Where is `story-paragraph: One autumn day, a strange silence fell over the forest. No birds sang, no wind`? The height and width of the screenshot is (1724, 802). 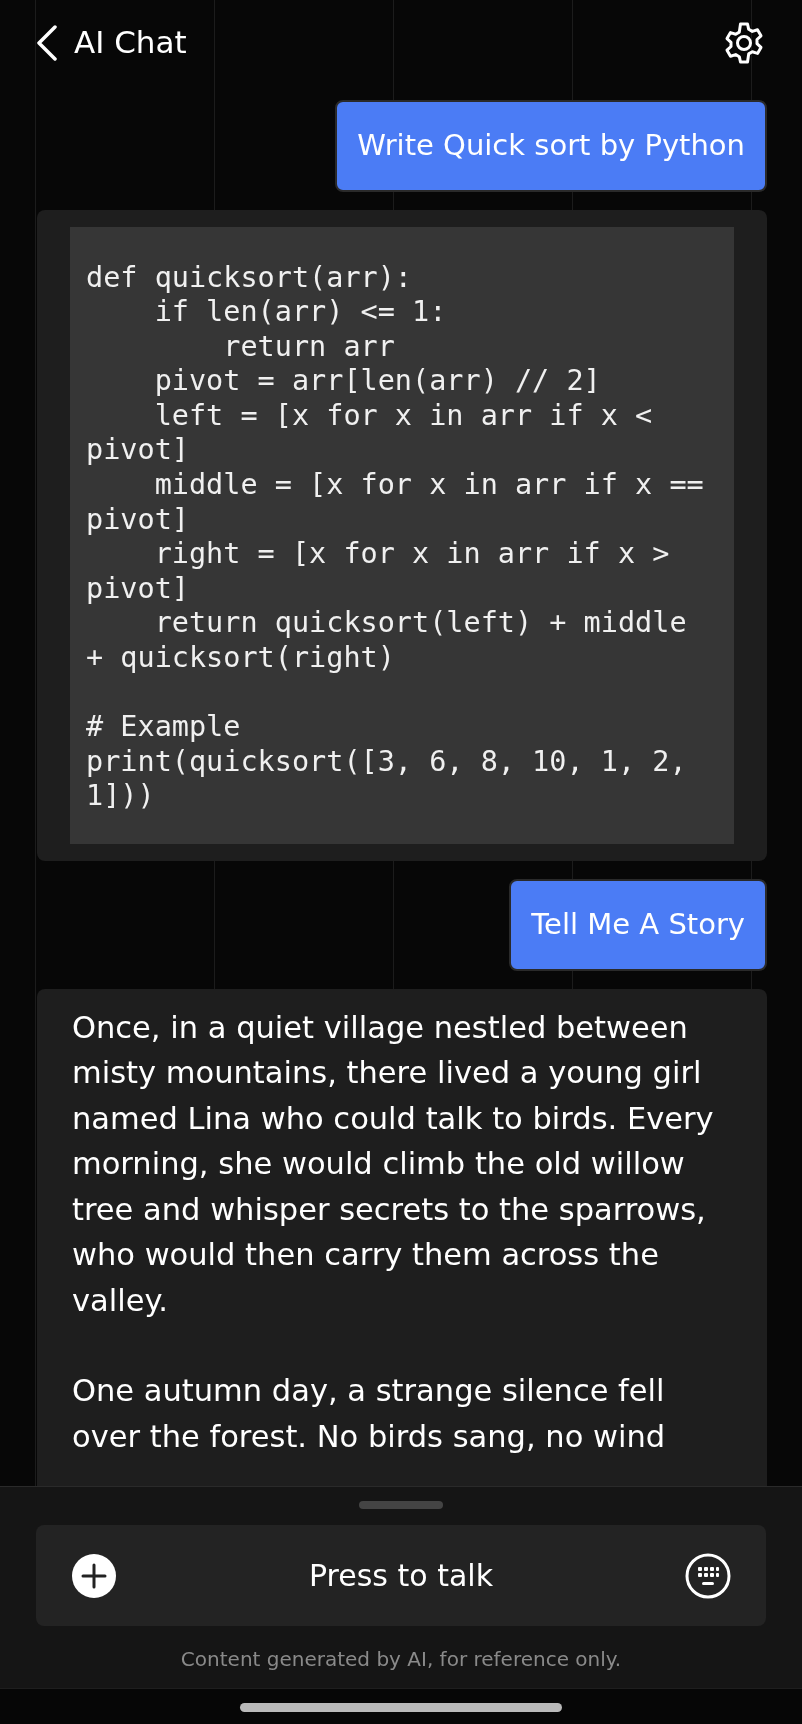 story-paragraph: One autumn day, a strange silence fell over the forest. No birds sang, no wind is located at coordinates (369, 1414).